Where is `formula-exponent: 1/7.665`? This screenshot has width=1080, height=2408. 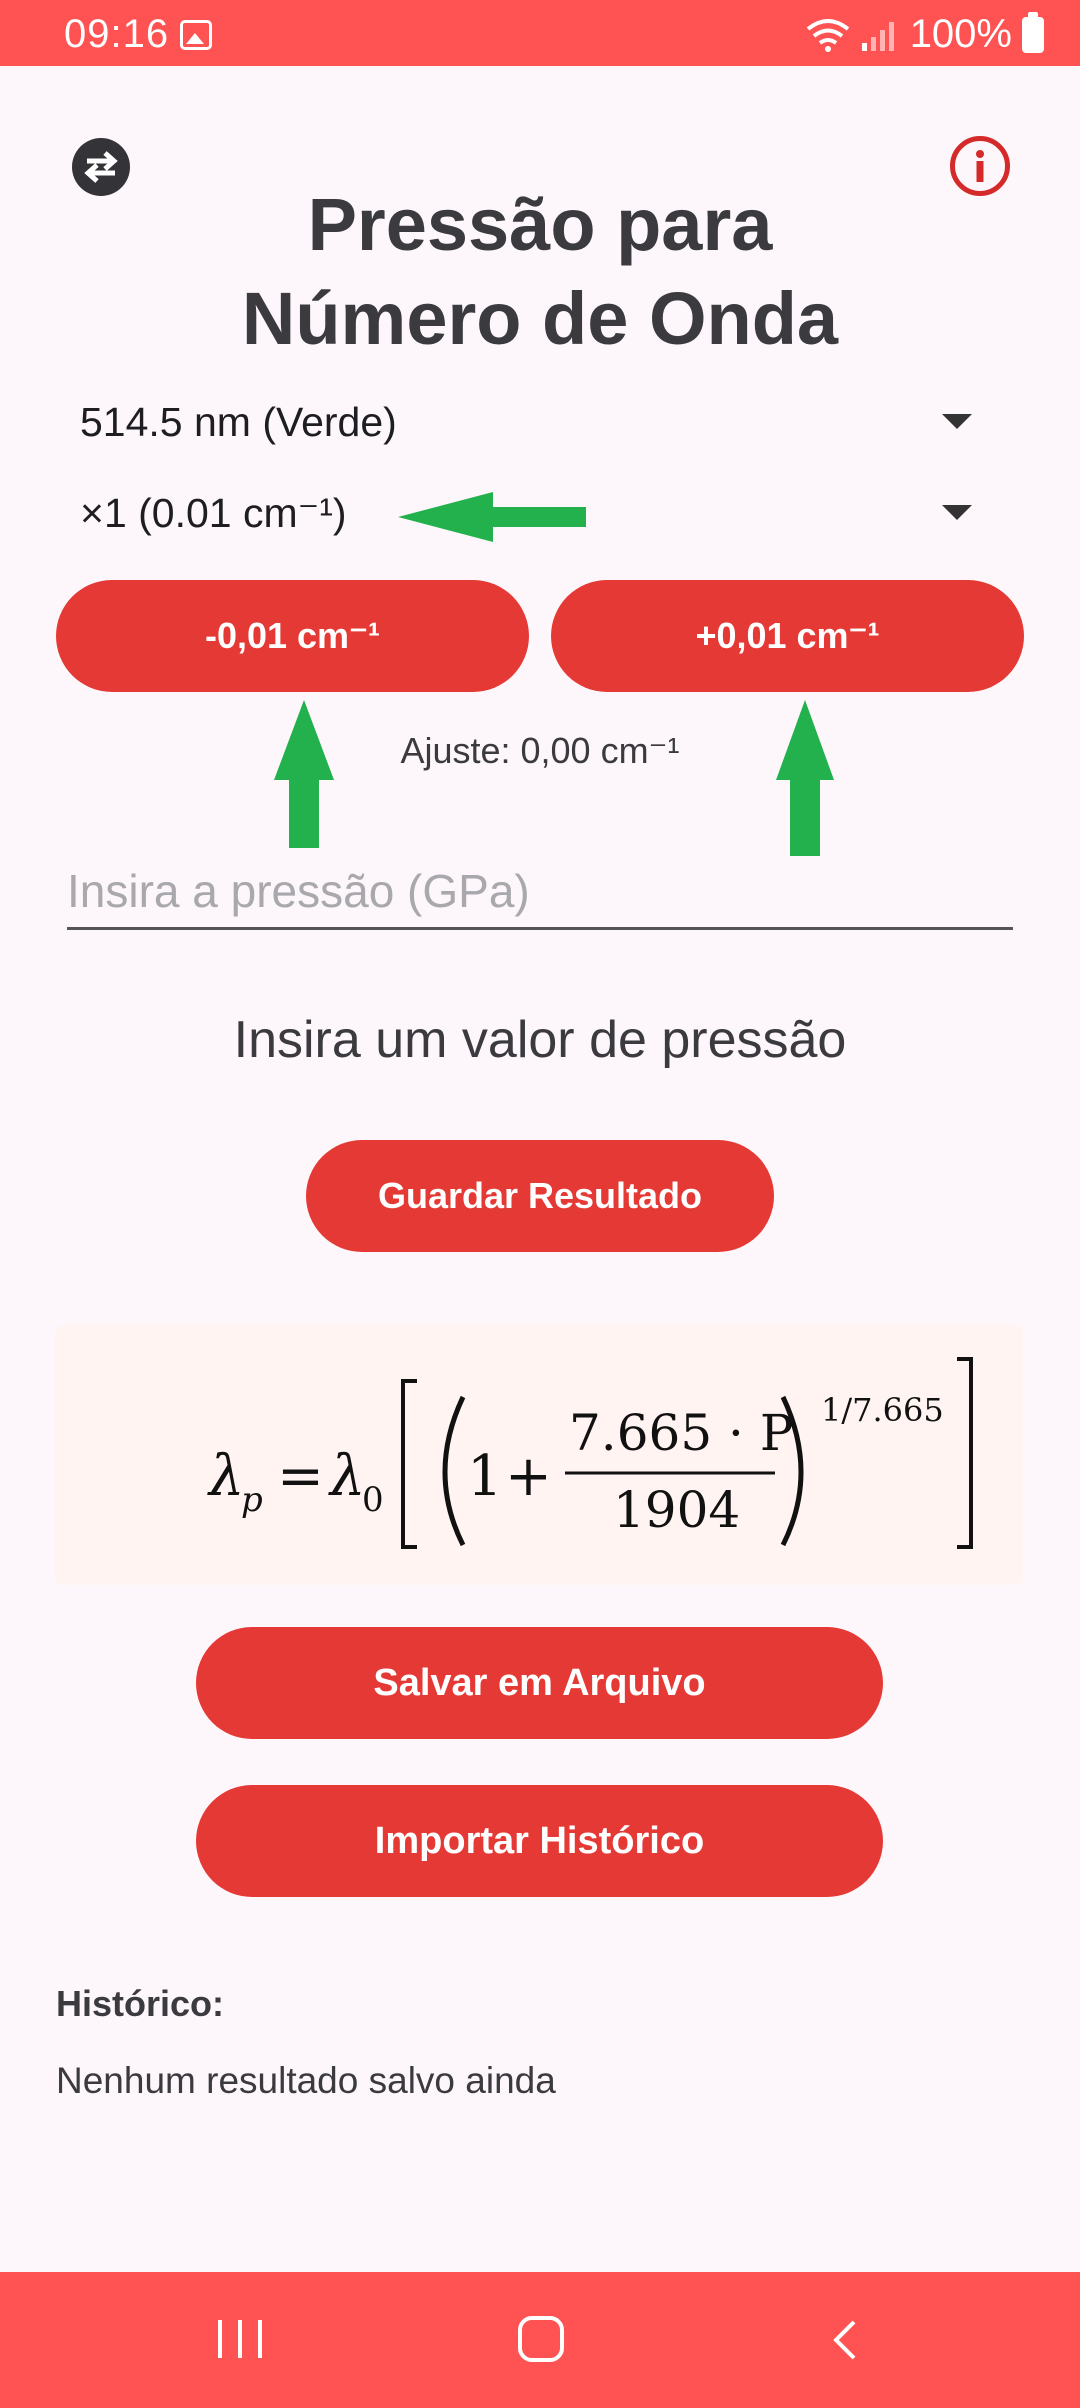
formula-exponent: 1/7.665 is located at coordinates (882, 1410).